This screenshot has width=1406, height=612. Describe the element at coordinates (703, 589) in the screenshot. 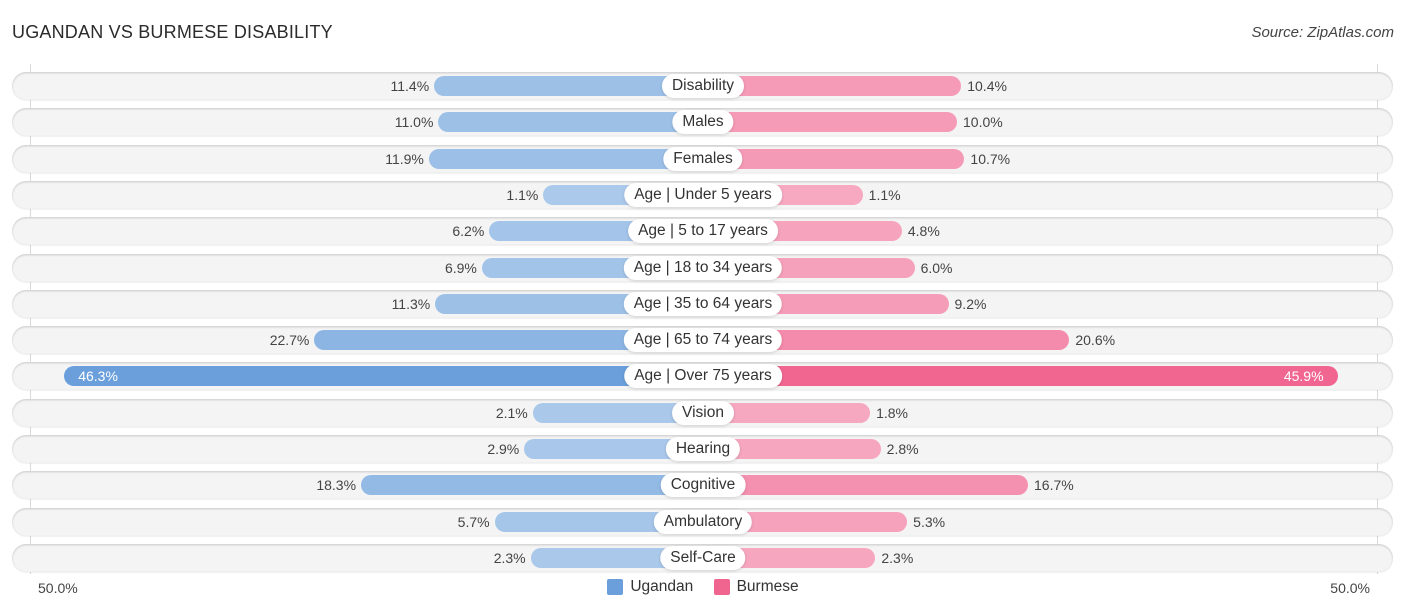

I see `legend: Ugandan Burmese` at that location.